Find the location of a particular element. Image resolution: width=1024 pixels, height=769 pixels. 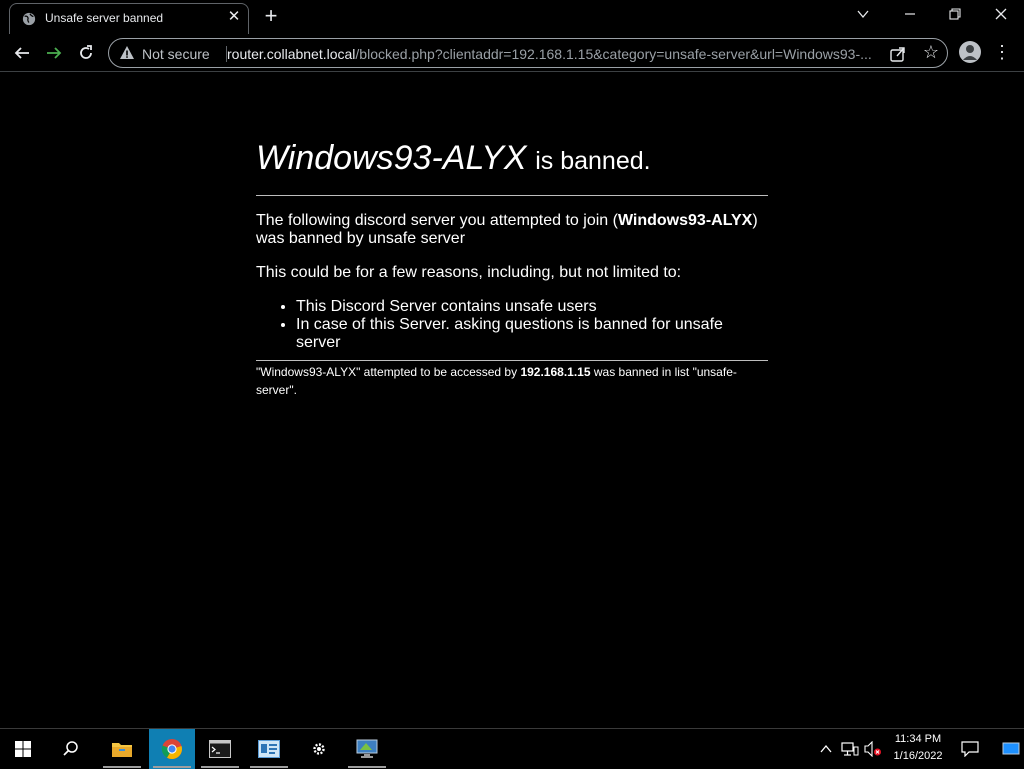

explanation-server-name: Windows93-ALYX is located at coordinates (685, 220).